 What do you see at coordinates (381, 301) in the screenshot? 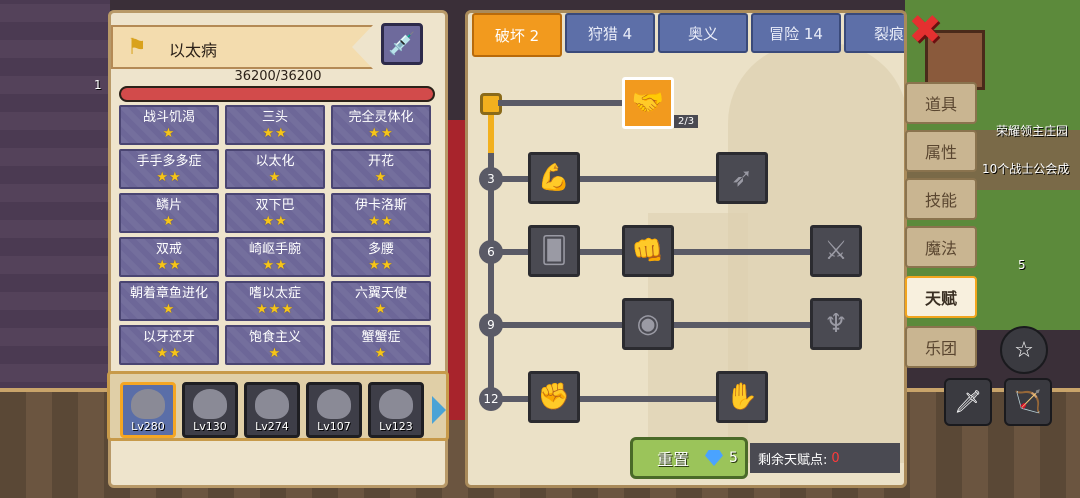
I see `trait-cell: 六翼天使 ★` at bounding box center [381, 301].